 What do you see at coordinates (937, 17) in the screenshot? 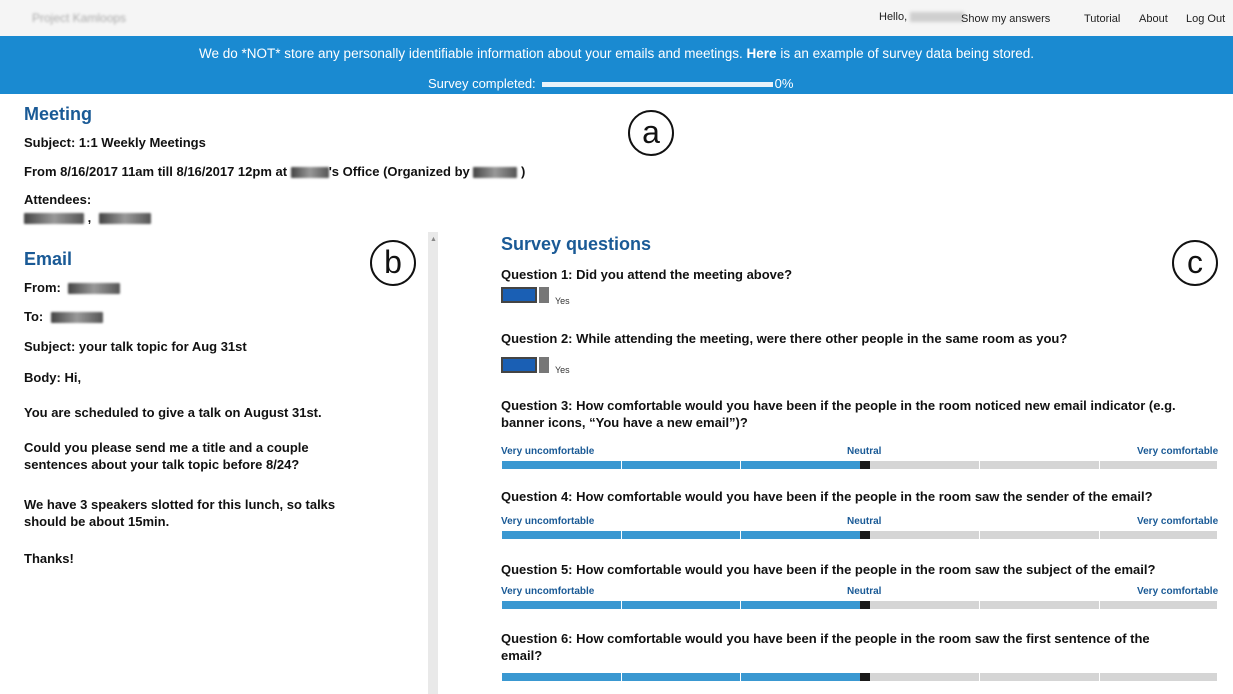
I see `user-name-redacted` at bounding box center [937, 17].